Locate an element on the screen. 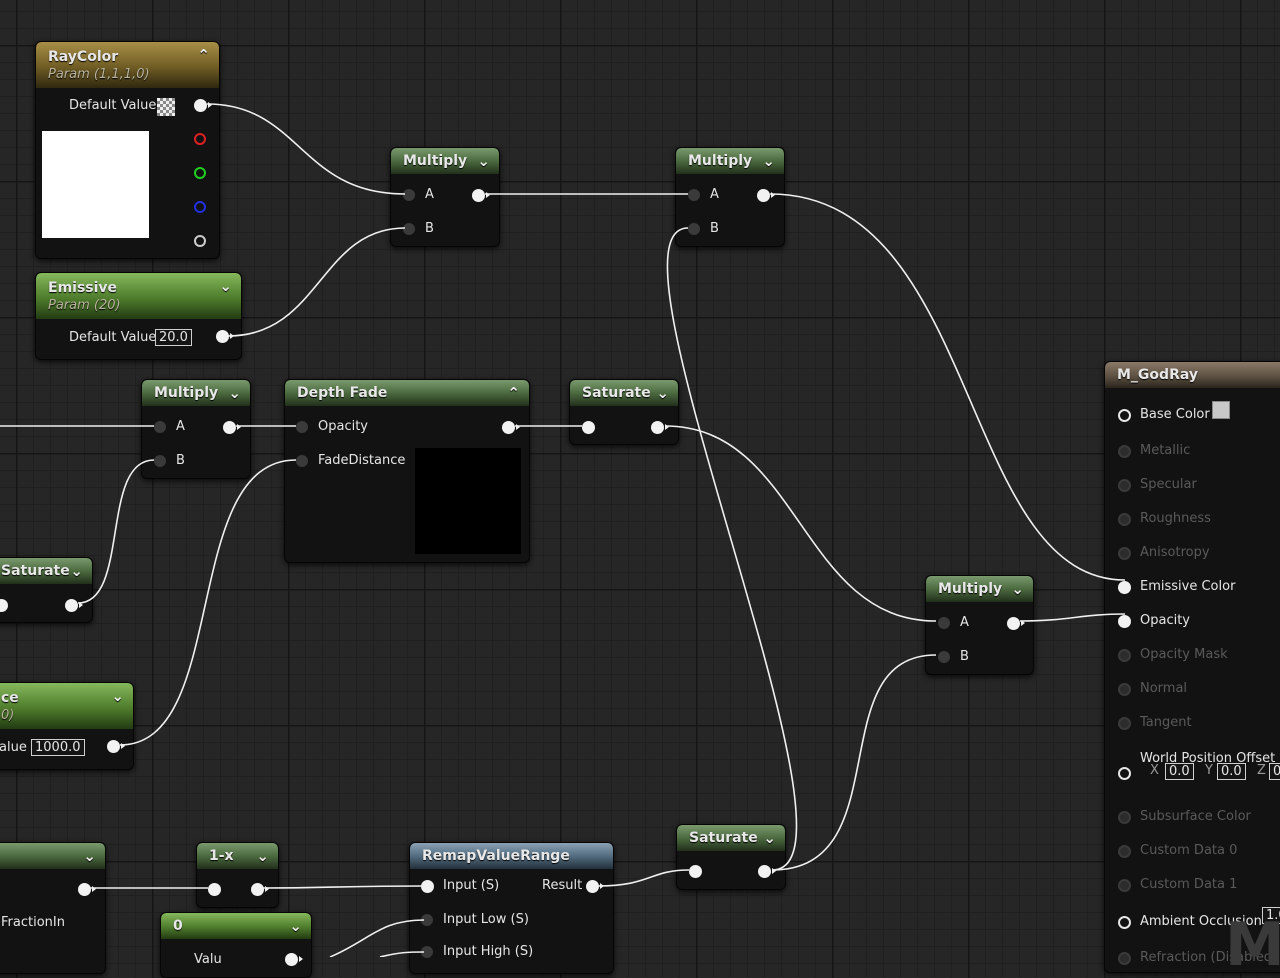 This screenshot has height=978, width=1280. one-minus-output-pin is located at coordinates (260, 889).